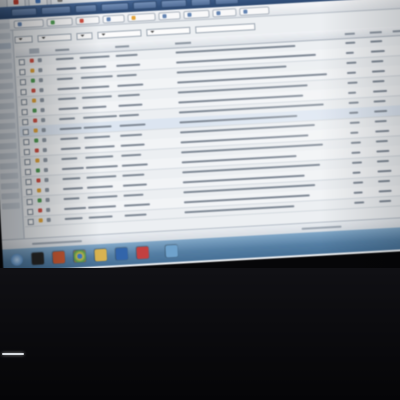 The image size is (400, 400). I want to click on chrome-icon, so click(80, 256).